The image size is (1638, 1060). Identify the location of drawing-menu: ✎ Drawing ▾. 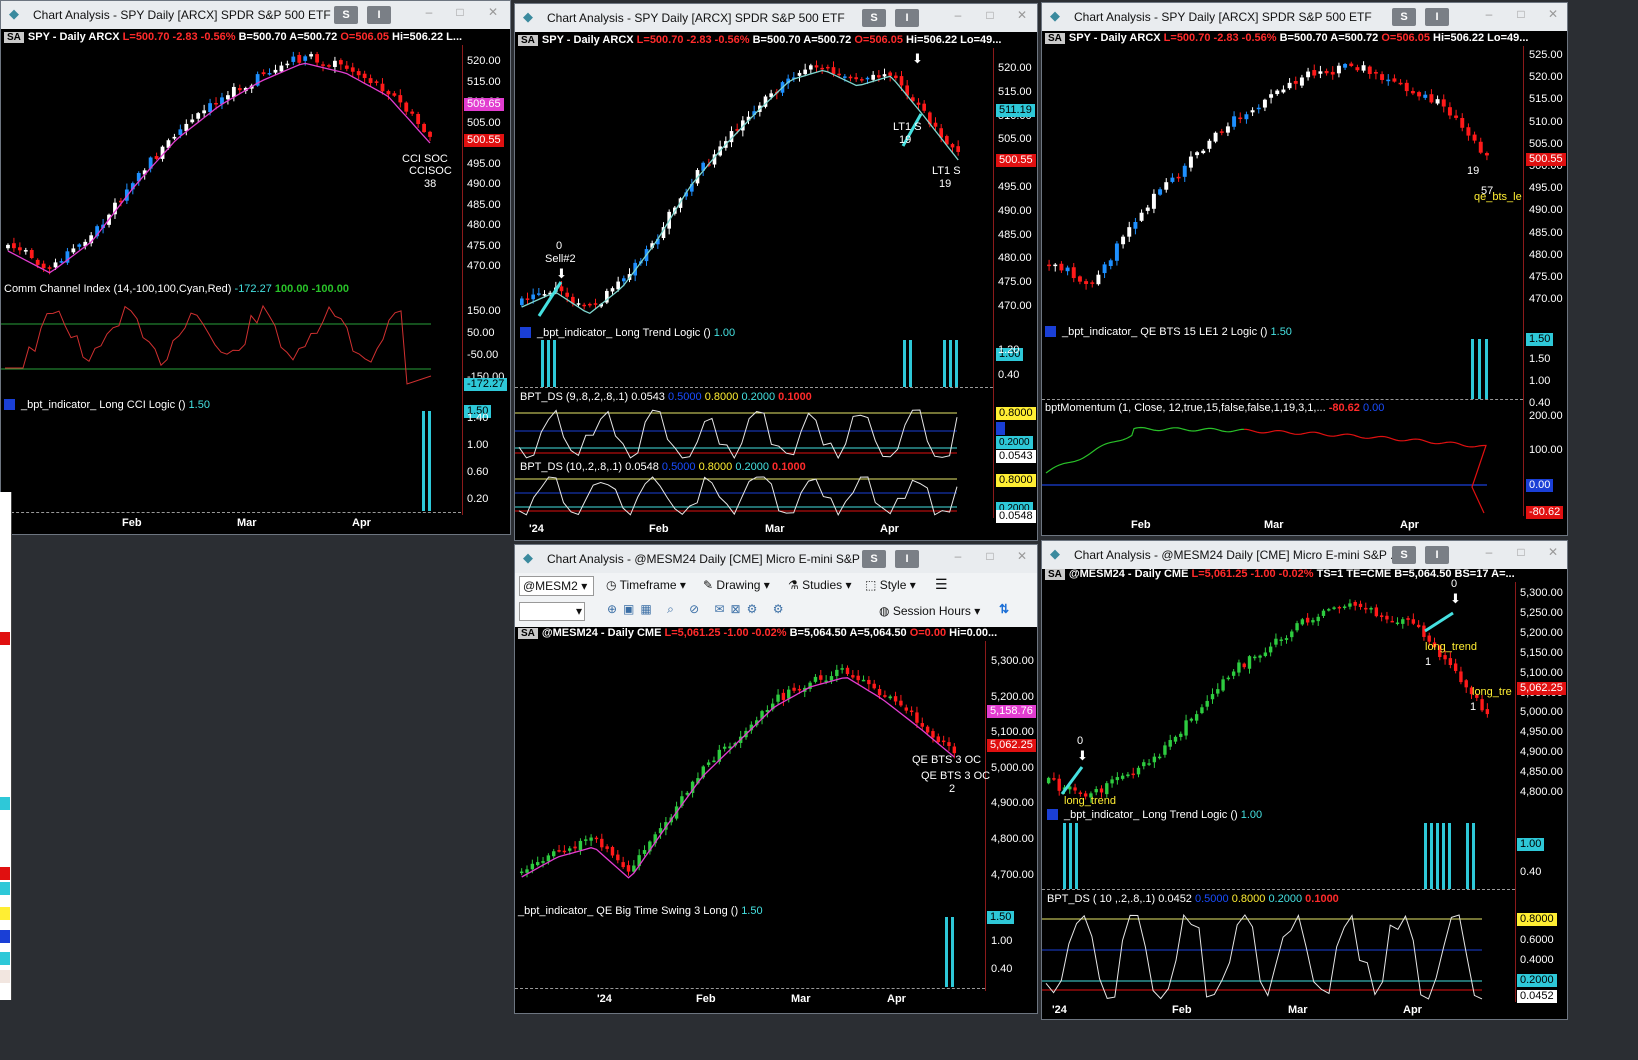
(736, 585).